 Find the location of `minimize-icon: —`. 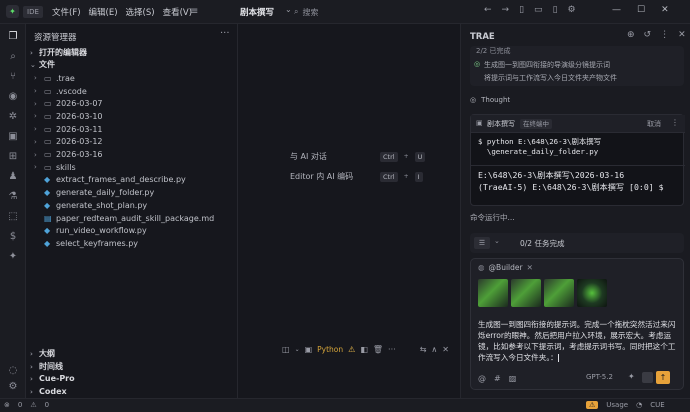

minimize-icon: — is located at coordinates (616, 10).